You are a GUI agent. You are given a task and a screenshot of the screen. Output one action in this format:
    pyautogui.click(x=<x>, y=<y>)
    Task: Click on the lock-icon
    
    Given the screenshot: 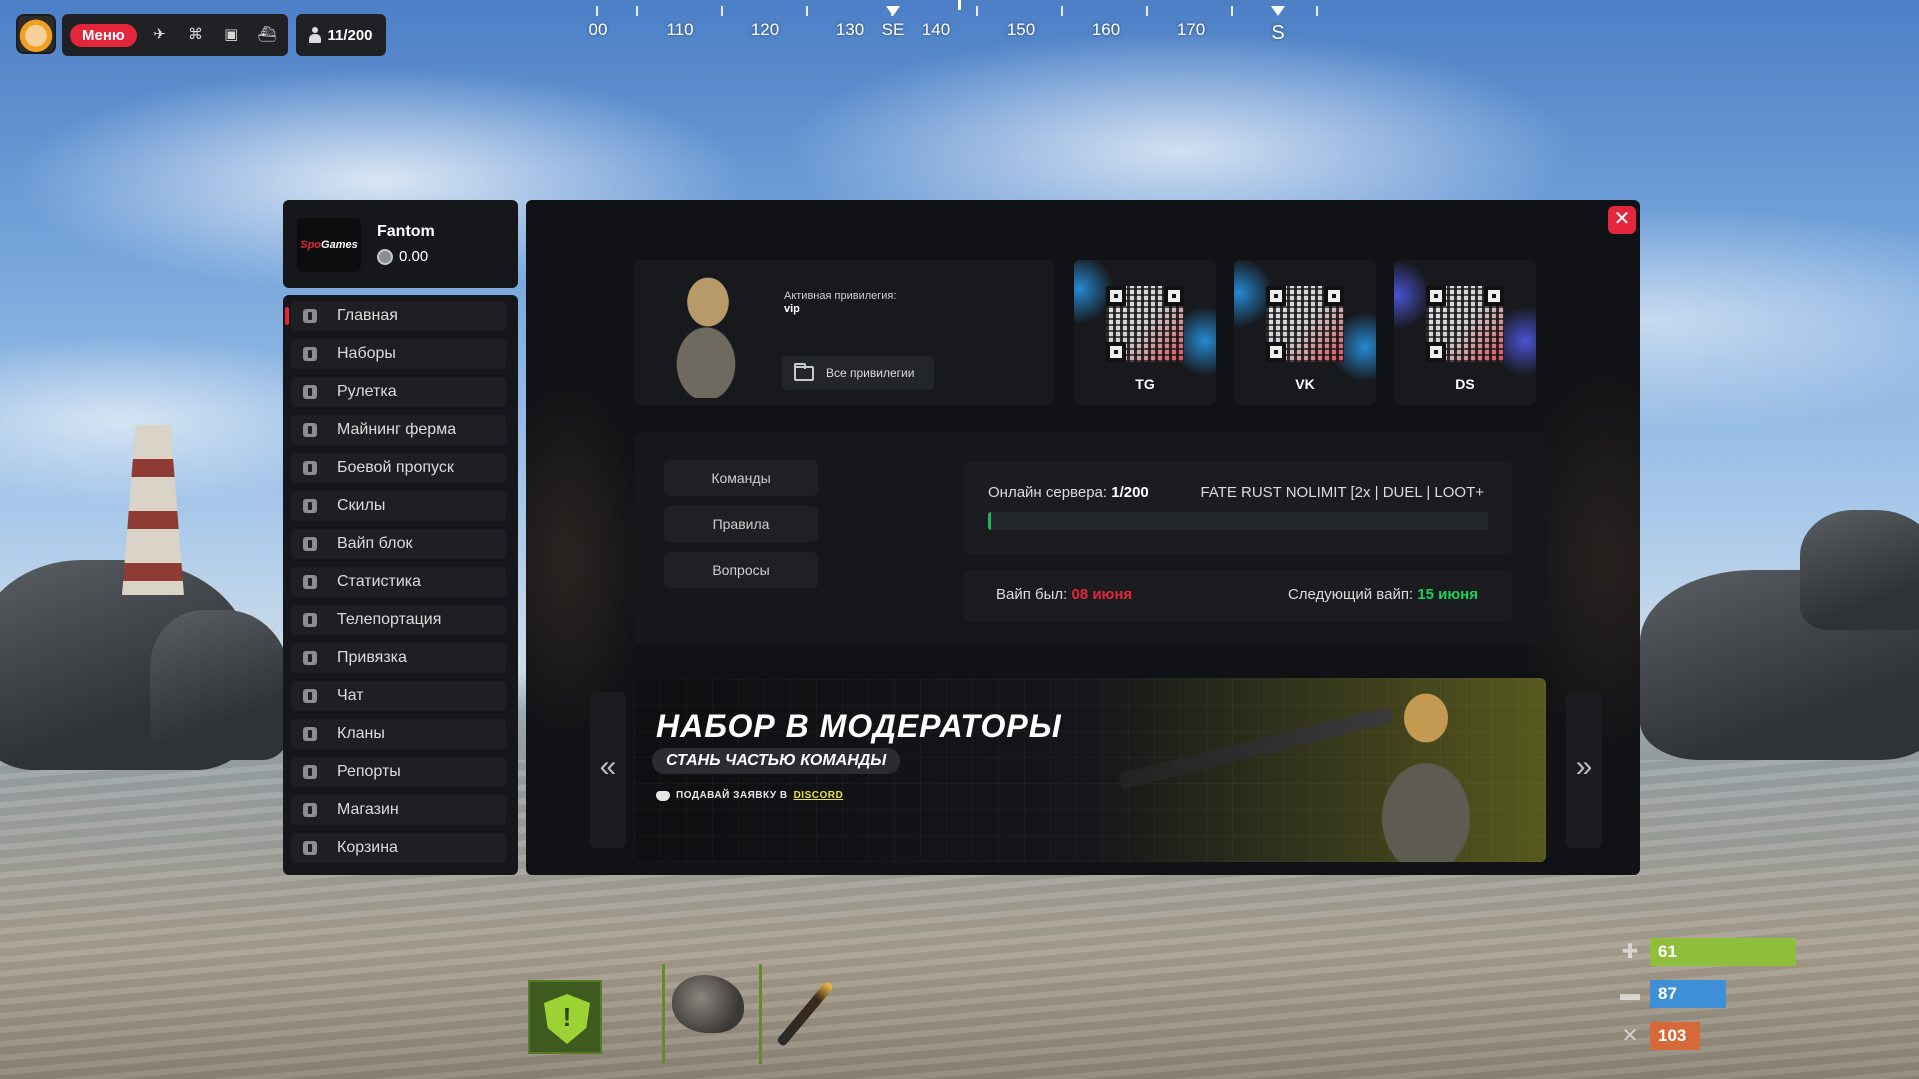 What is the action you would take?
    pyautogui.click(x=310, y=544)
    